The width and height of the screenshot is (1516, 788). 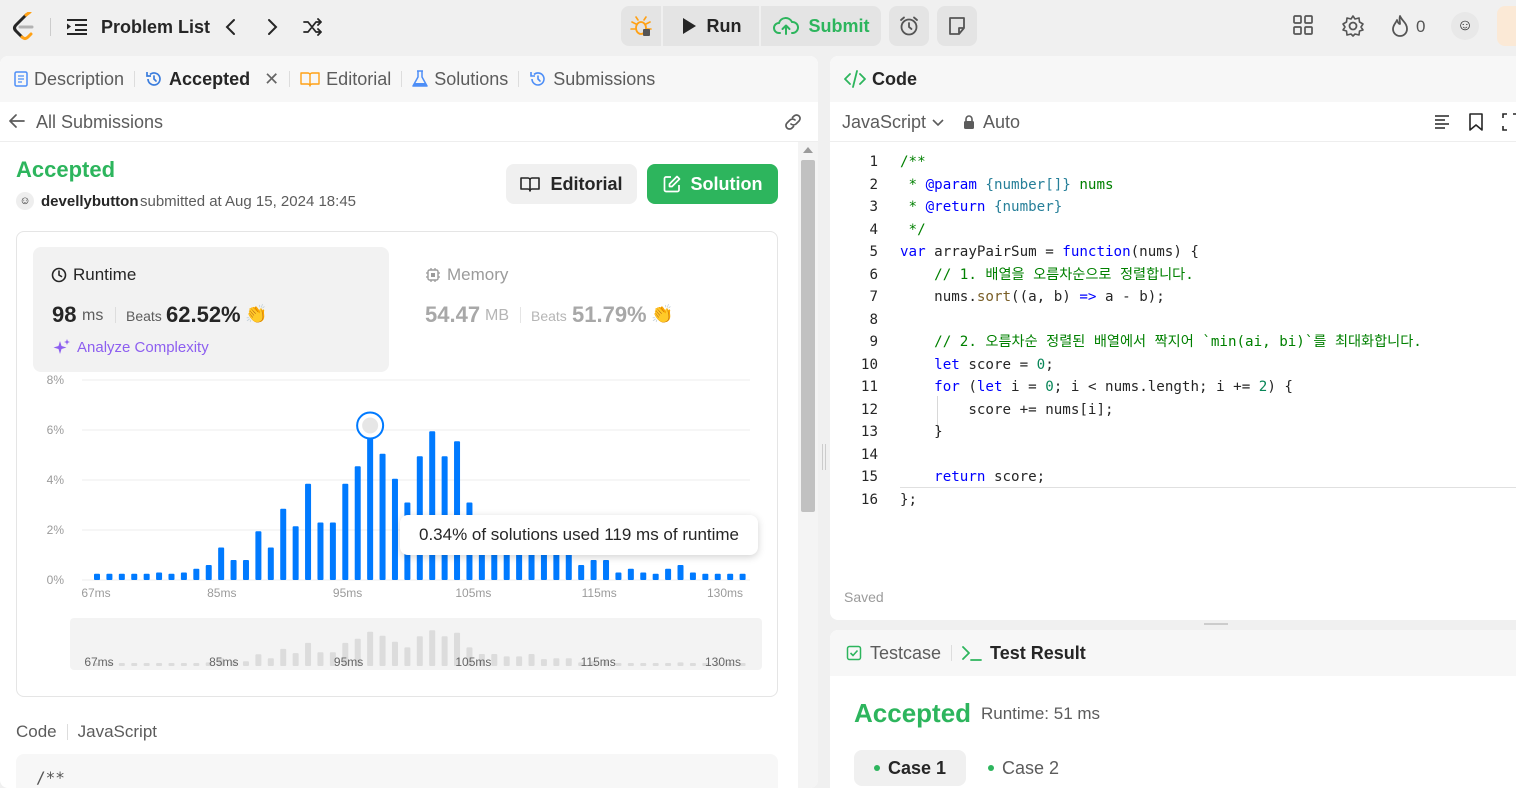 What do you see at coordinates (598, 662) in the screenshot?
I see `minimap-label: 115ms` at bounding box center [598, 662].